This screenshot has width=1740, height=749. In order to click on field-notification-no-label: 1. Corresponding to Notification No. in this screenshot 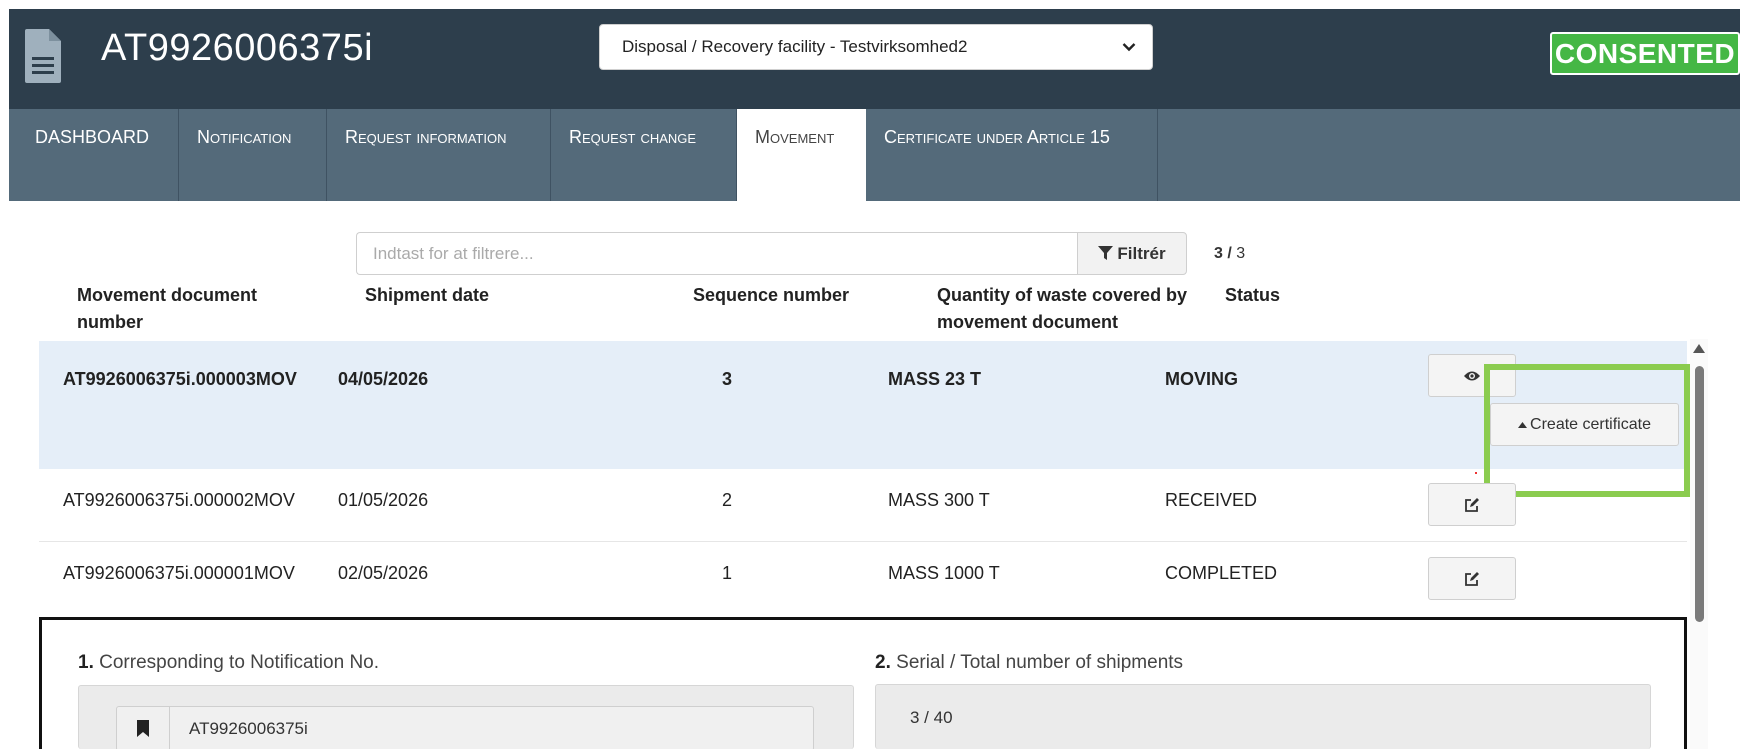, I will do `click(228, 663)`.